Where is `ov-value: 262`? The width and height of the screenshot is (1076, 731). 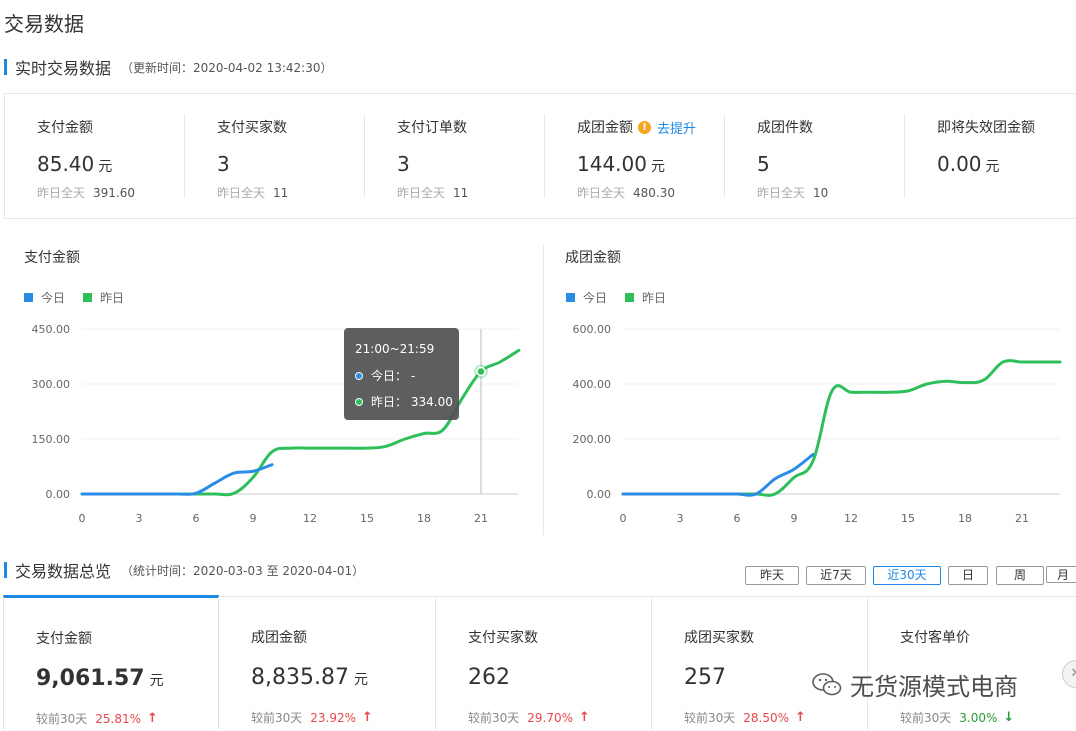 ov-value: 262 is located at coordinates (489, 677).